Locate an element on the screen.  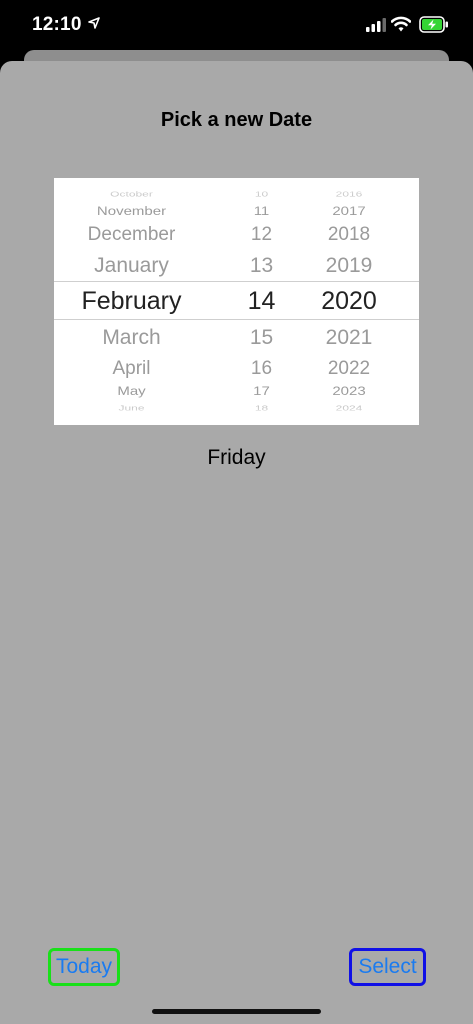
select-button: Select is located at coordinates (387, 967).